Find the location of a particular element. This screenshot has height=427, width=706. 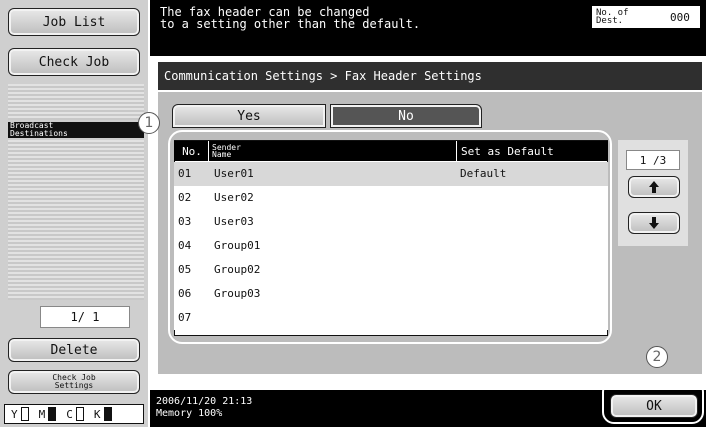

row-no: 04 is located at coordinates (185, 245).